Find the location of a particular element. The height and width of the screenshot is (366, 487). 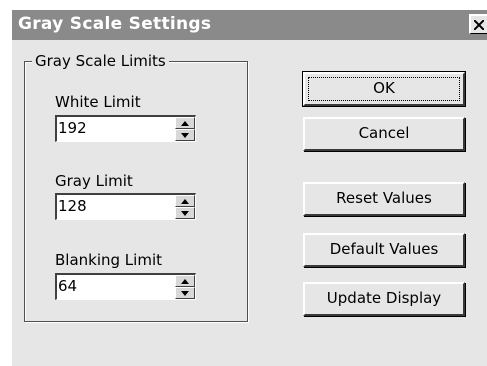

gray-limit-down-button is located at coordinates (185, 213).